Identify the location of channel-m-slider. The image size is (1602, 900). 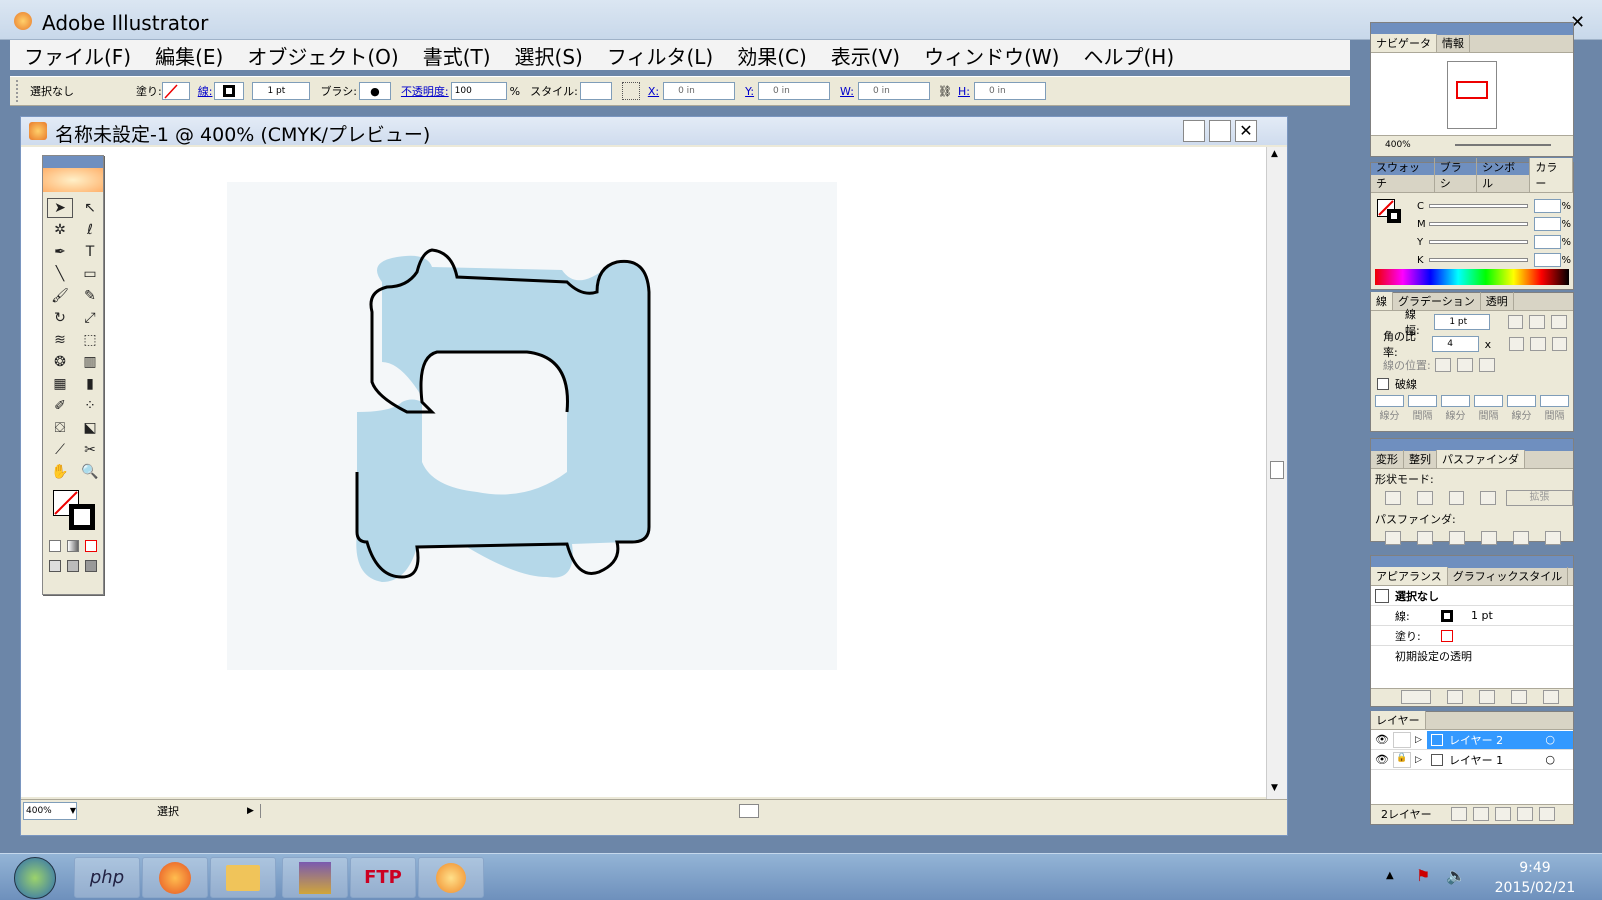
(1478, 224).